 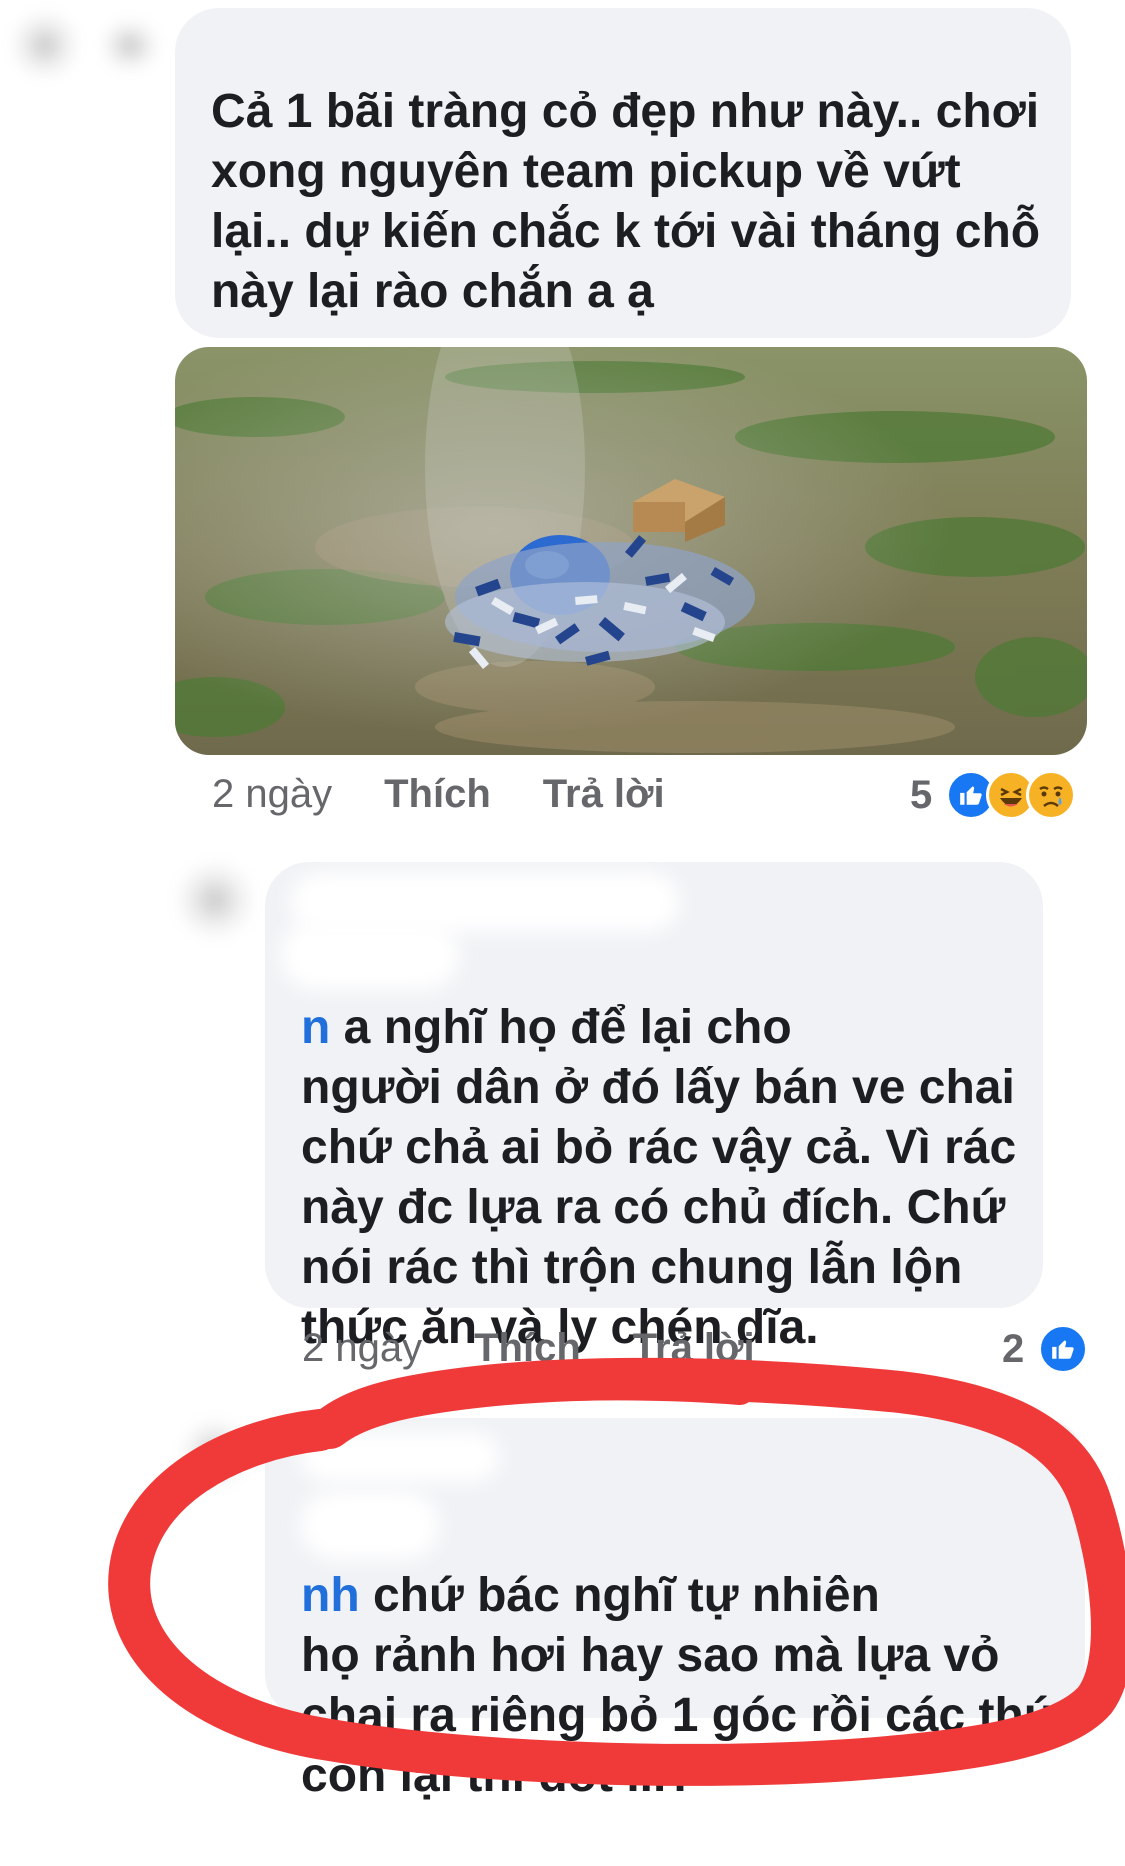 I want to click on mention-link: nh, so click(x=330, y=1595).